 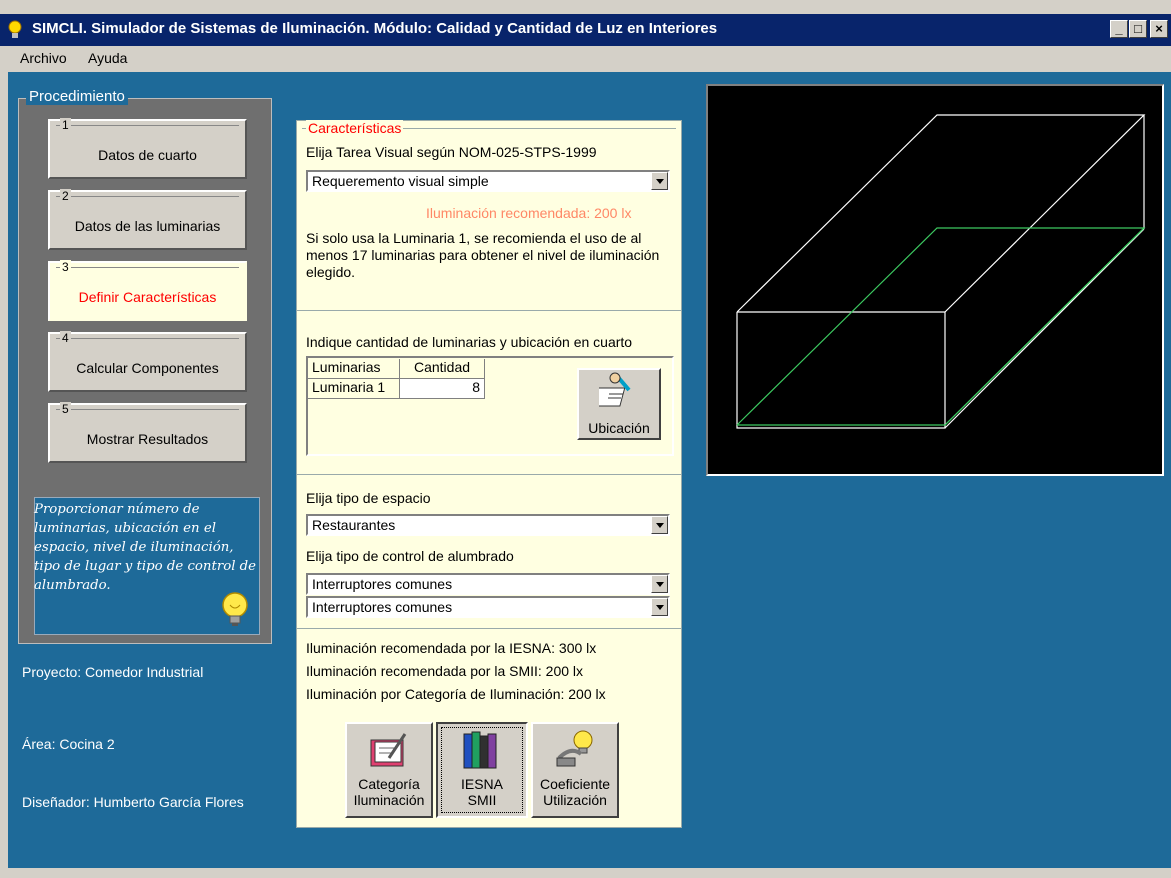 What do you see at coordinates (481, 784) in the screenshot?
I see `button-label: IESNA` at bounding box center [481, 784].